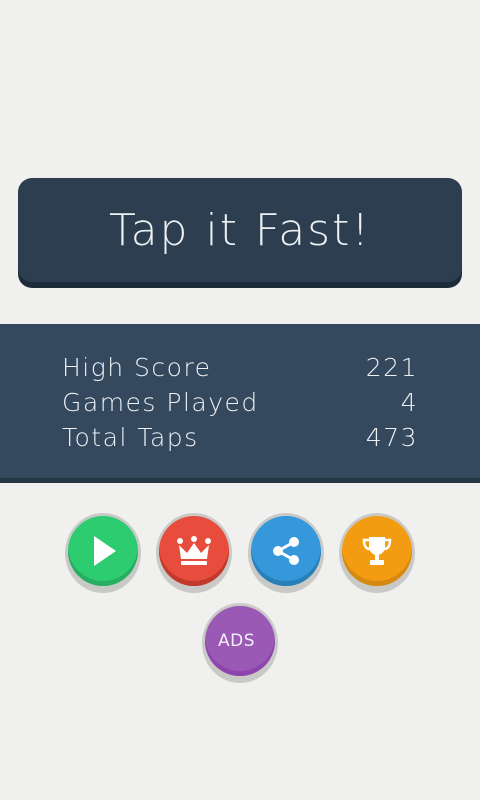 This screenshot has width=480, height=800. I want to click on stat-label: Total Taps, so click(130, 437).